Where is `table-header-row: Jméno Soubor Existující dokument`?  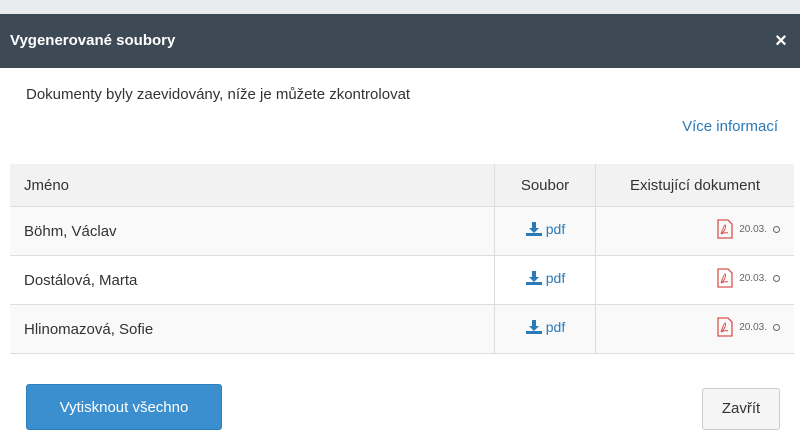
table-header-row: Jméno Soubor Existující dokument is located at coordinates (402, 185).